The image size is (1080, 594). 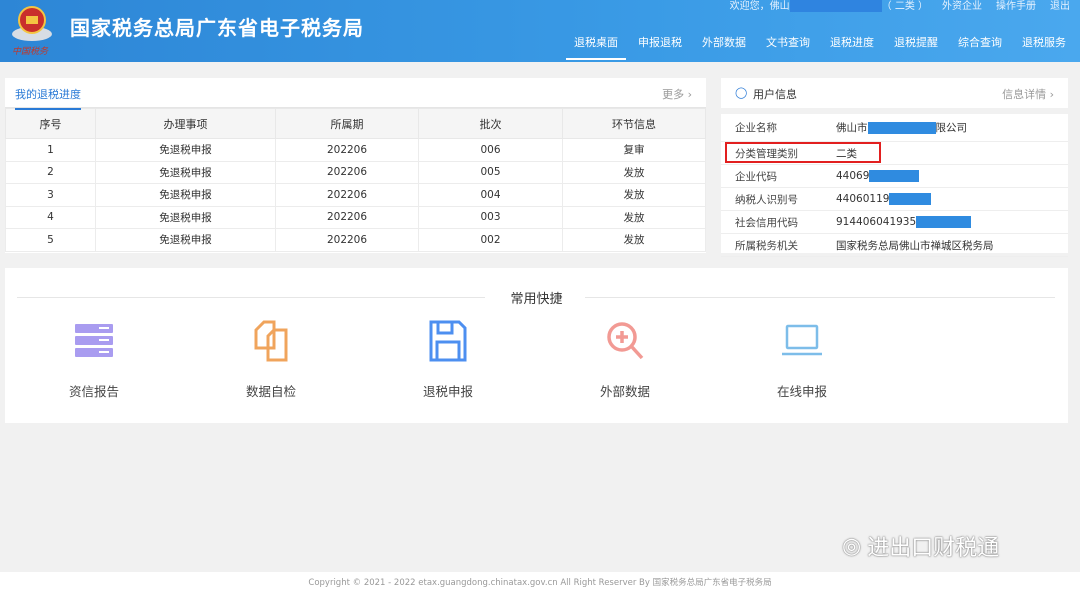 What do you see at coordinates (596, 47) in the screenshot?
I see `nav-tax-desk: 退税桌面` at bounding box center [596, 47].